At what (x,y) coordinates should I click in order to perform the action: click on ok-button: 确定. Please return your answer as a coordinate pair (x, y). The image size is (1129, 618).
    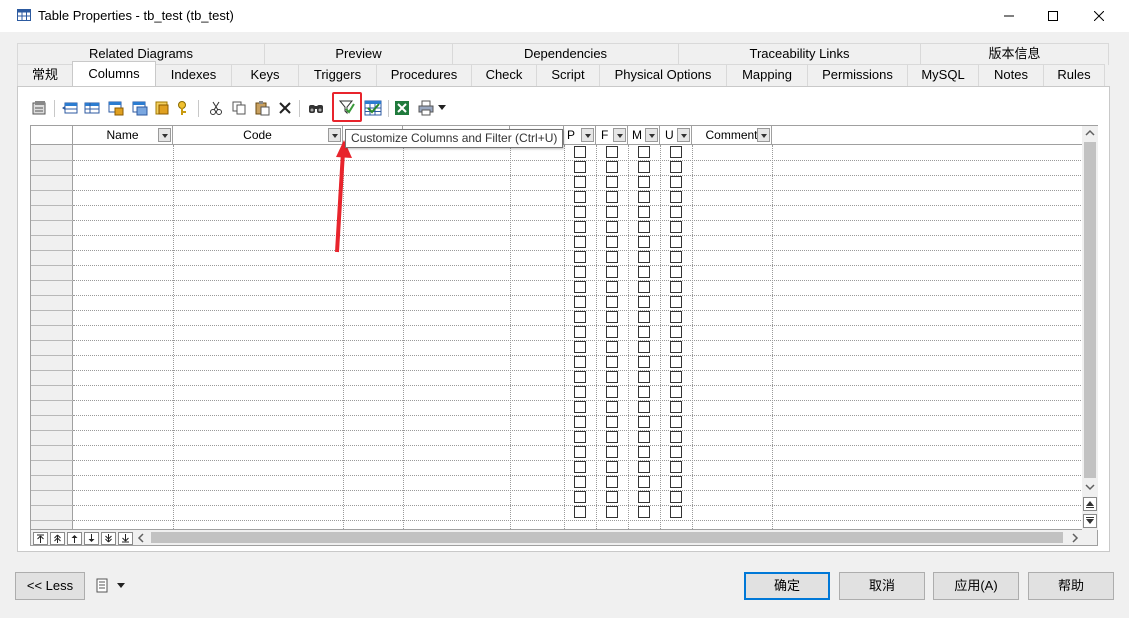
    Looking at the image, I should click on (787, 586).